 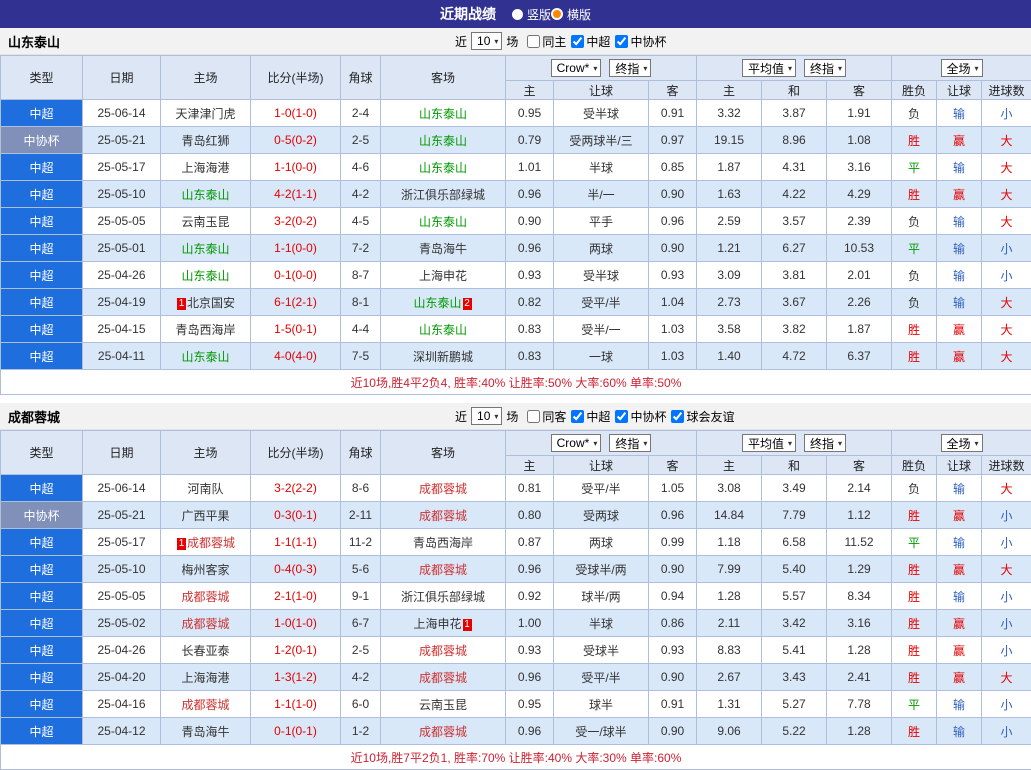 I want to click on corner-count: 4-2, so click(x=361, y=677).